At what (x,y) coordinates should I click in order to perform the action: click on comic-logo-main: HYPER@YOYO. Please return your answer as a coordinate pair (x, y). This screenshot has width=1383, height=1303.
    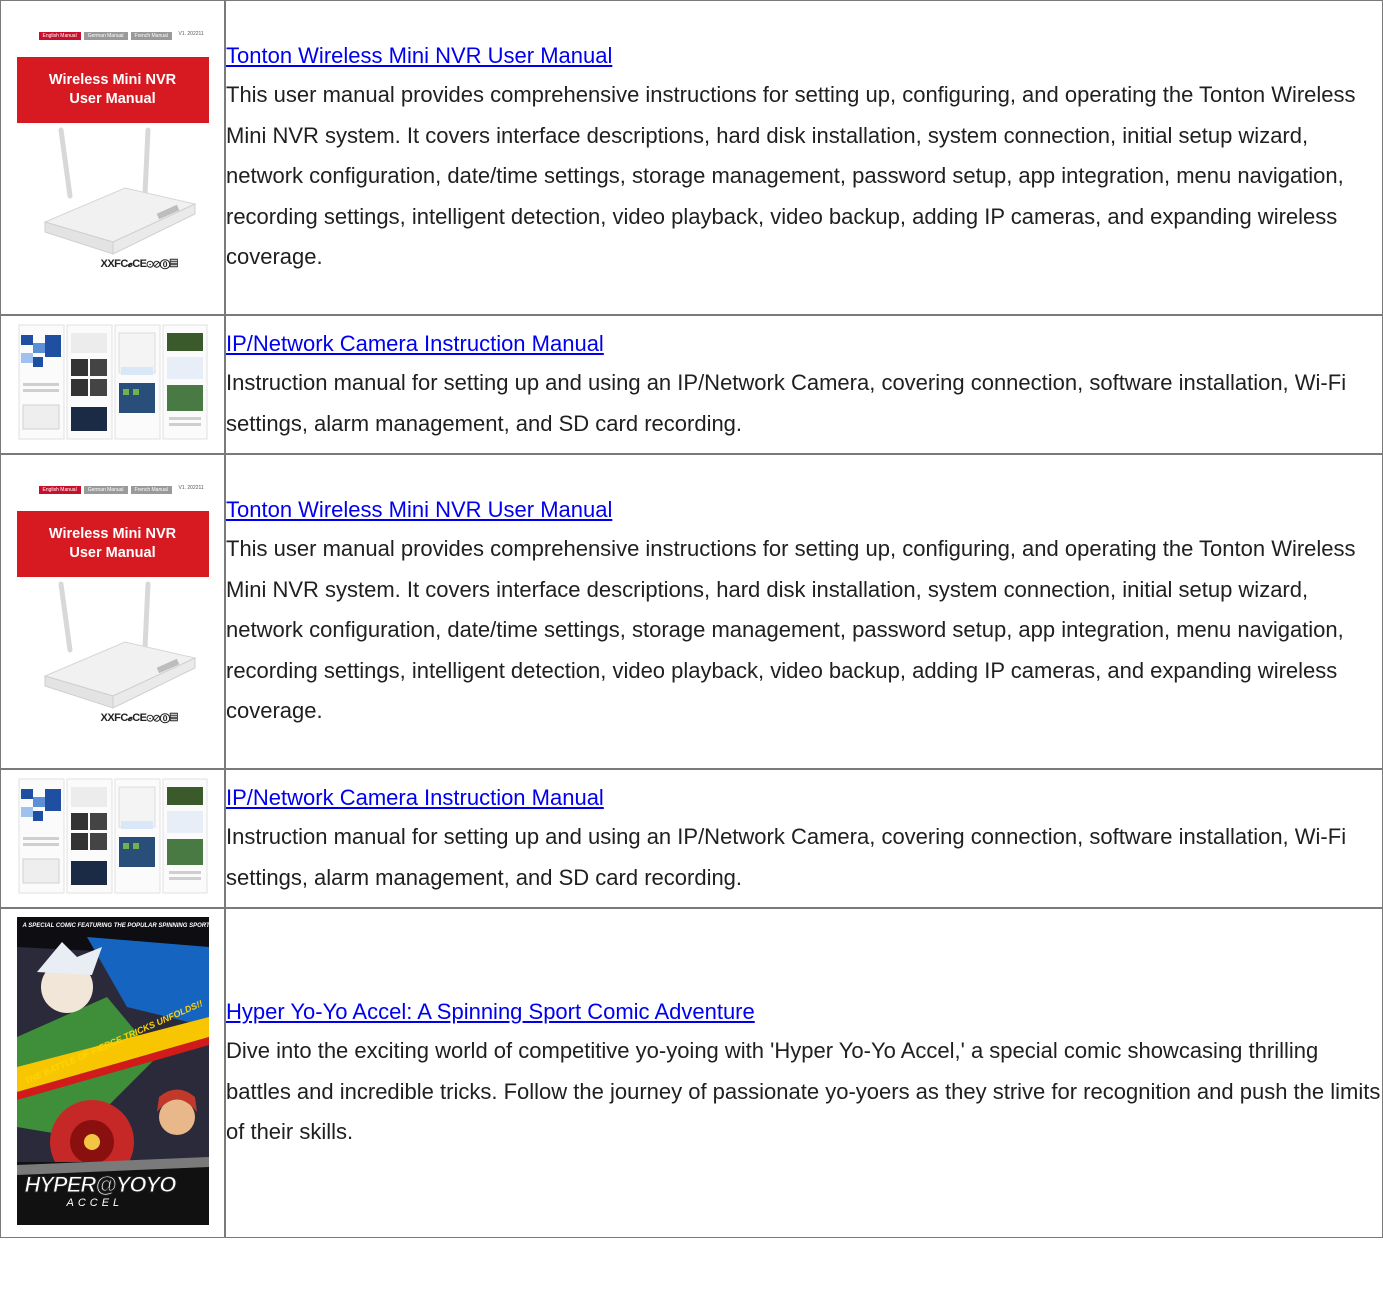
    Looking at the image, I should click on (100, 1184).